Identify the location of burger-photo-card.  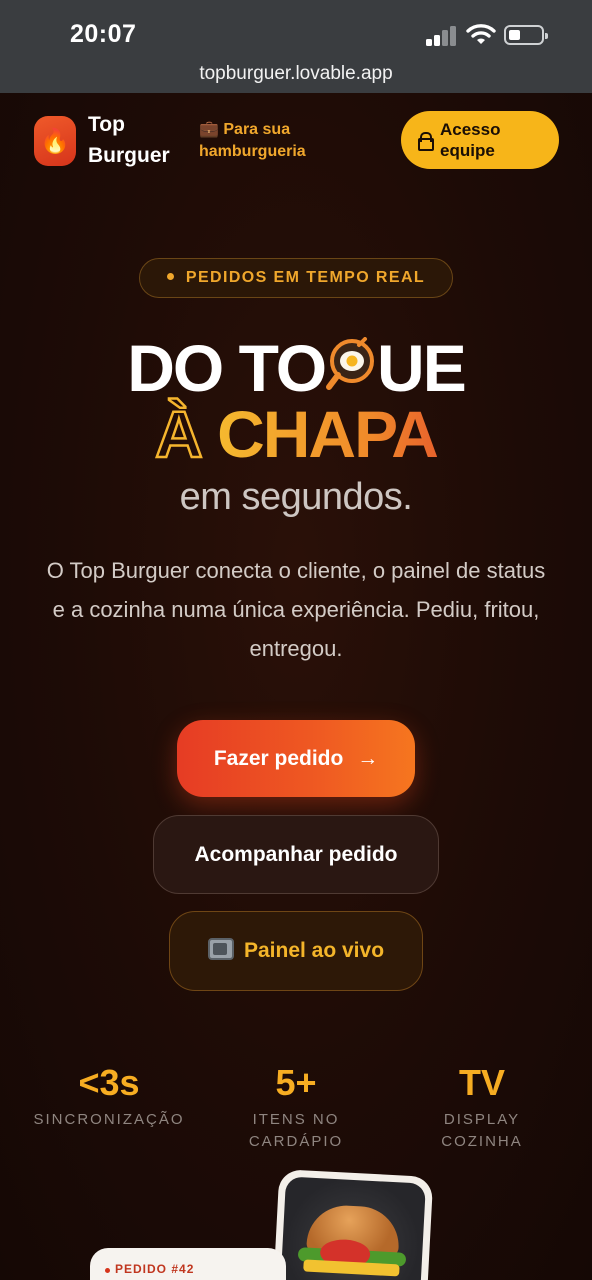
(353, 1224).